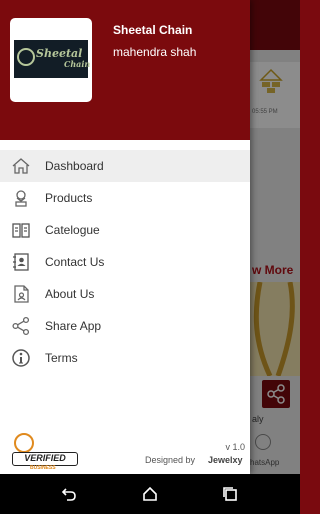  I want to click on share-icon, so click(21, 326).